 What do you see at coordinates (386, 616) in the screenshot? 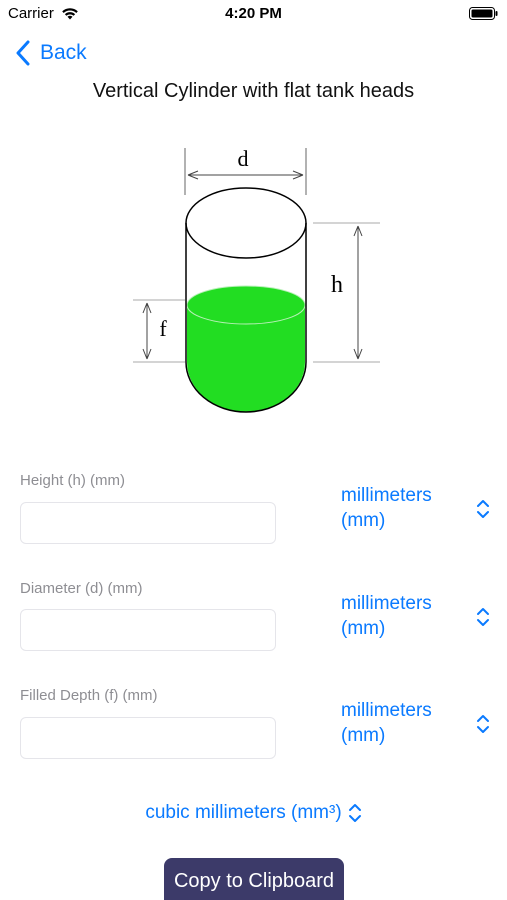
I see `diameter-unit-label: millimeters (mm)` at bounding box center [386, 616].